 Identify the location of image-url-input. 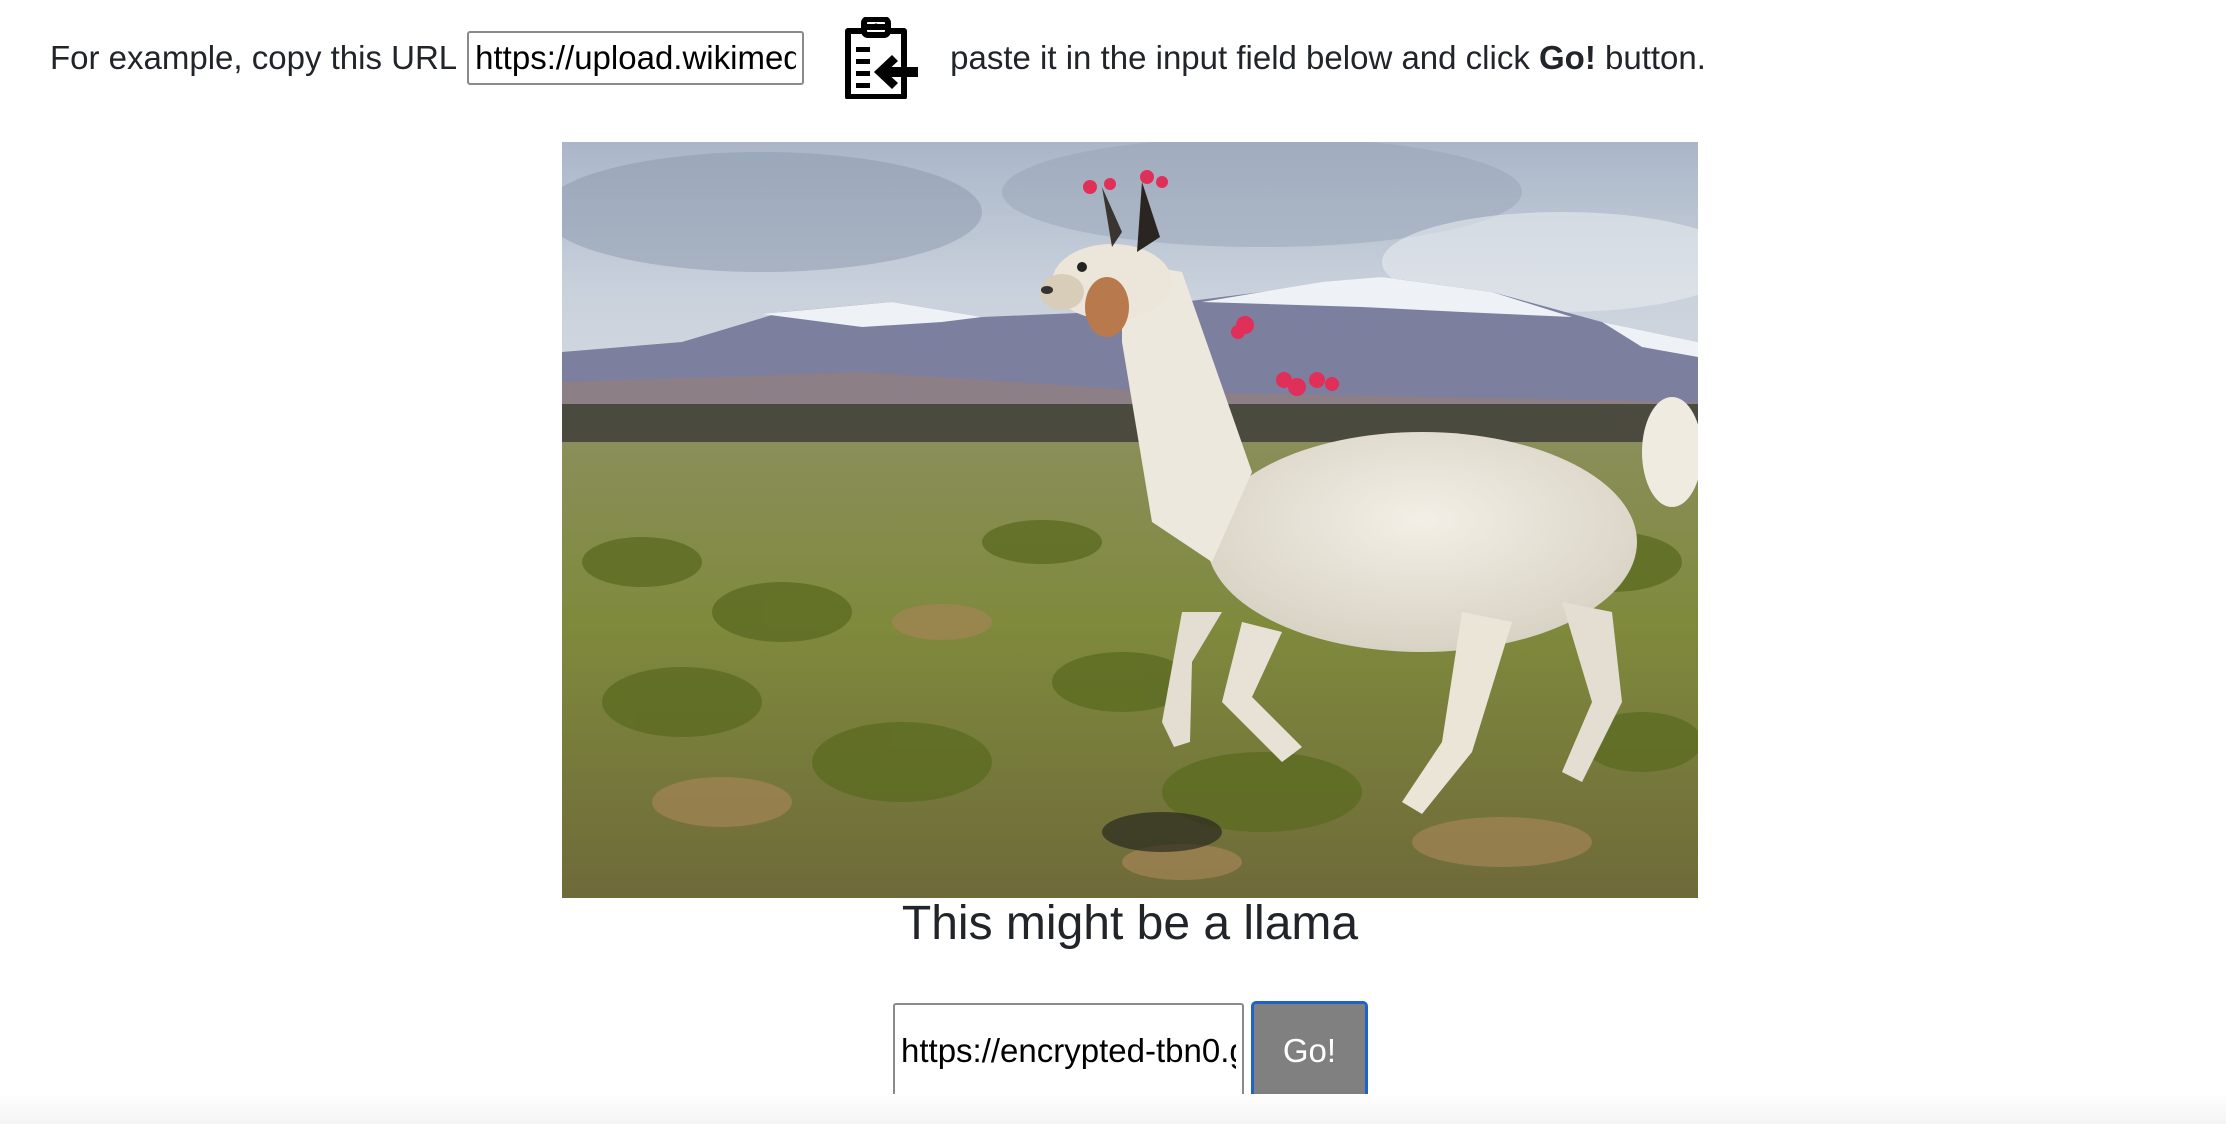
(1068, 1051).